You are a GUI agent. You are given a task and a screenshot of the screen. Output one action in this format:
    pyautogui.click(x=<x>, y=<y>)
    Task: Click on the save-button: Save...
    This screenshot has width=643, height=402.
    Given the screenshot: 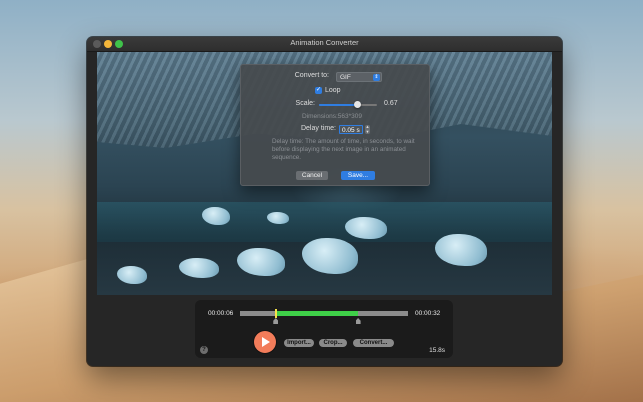 What is the action you would take?
    pyautogui.click(x=358, y=175)
    